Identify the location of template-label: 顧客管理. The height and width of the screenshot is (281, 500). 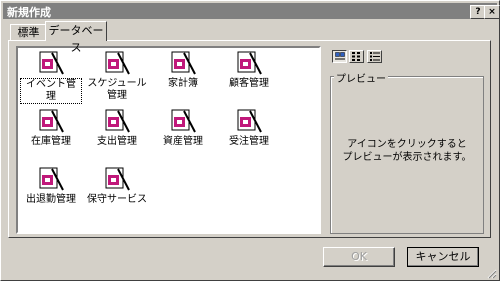
(249, 83).